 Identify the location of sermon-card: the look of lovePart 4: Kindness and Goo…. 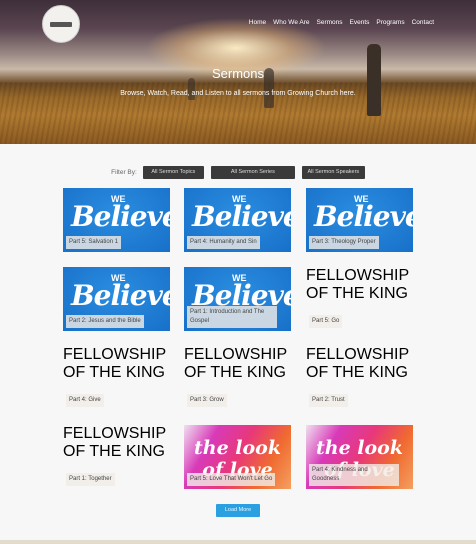
(359, 457).